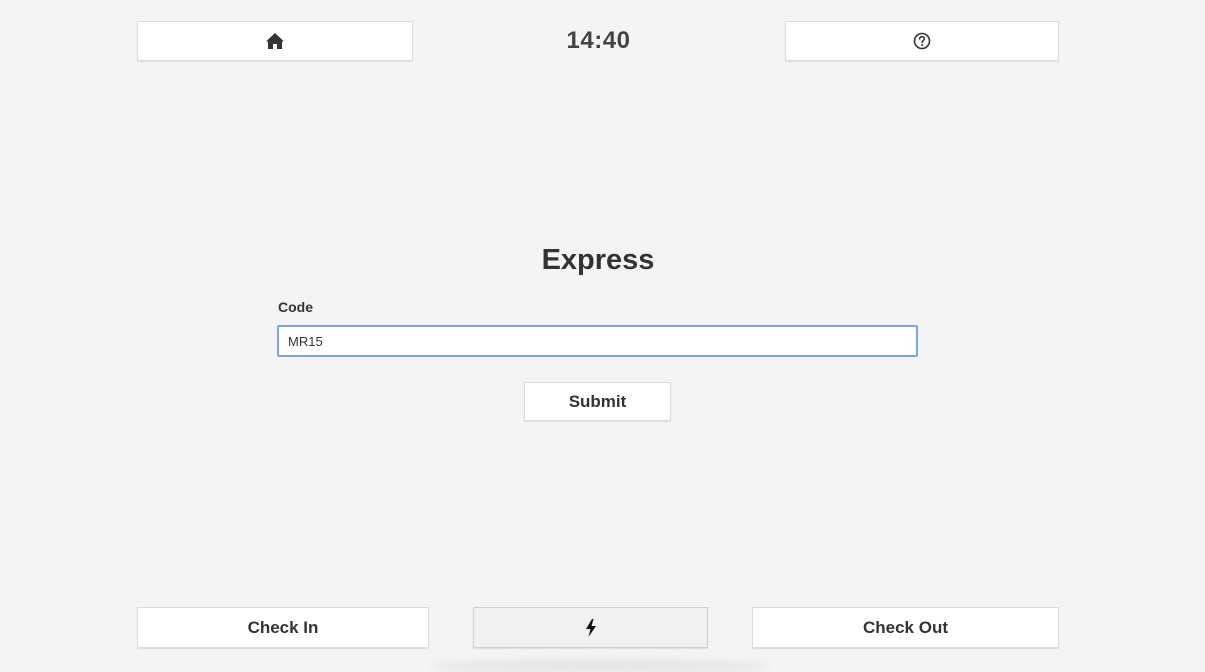 Image resolution: width=1205 pixels, height=672 pixels. I want to click on lightning-bolt-icon, so click(591, 627).